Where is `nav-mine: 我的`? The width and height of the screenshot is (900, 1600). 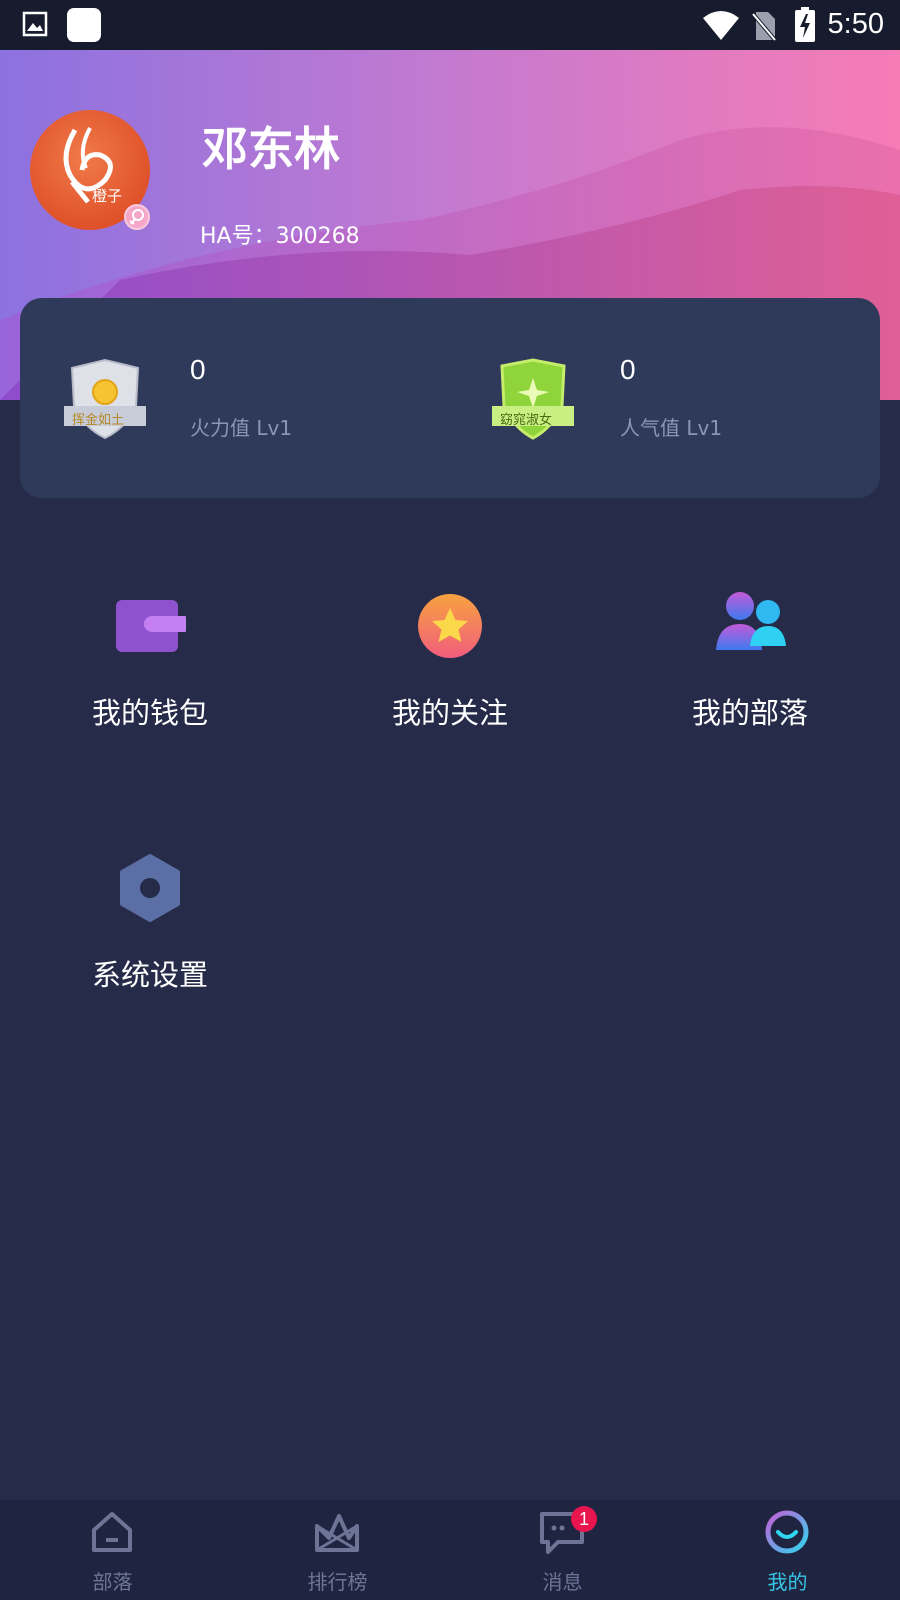 nav-mine: 我的 is located at coordinates (787, 1550).